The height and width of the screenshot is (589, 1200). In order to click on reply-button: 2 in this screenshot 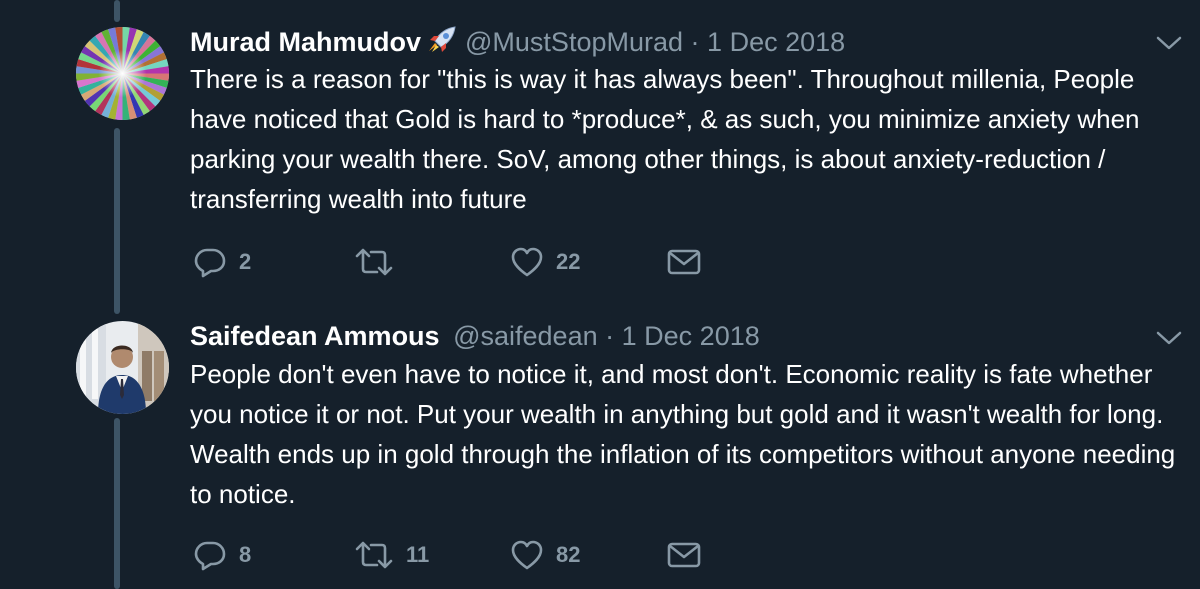, I will do `click(222, 262)`.